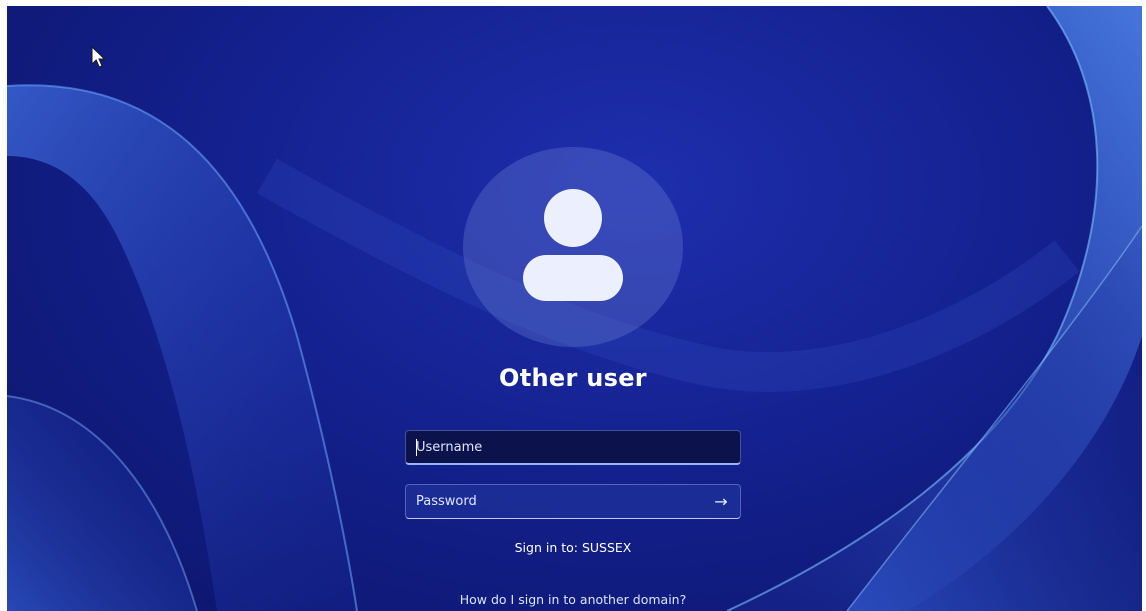 The image size is (1146, 611). Describe the element at coordinates (98, 57) in the screenshot. I see `mouse-pointer-icon` at that location.